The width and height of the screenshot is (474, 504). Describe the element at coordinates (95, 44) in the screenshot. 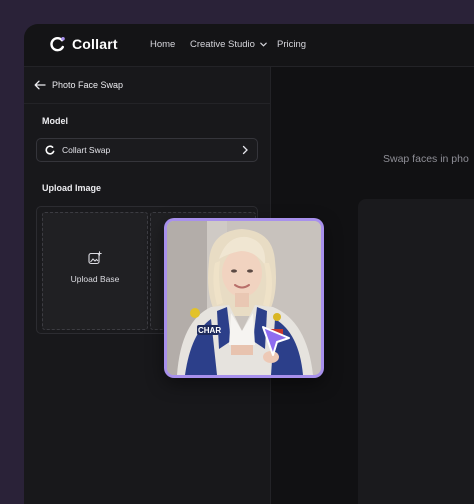

I see `app-name: Collart` at that location.